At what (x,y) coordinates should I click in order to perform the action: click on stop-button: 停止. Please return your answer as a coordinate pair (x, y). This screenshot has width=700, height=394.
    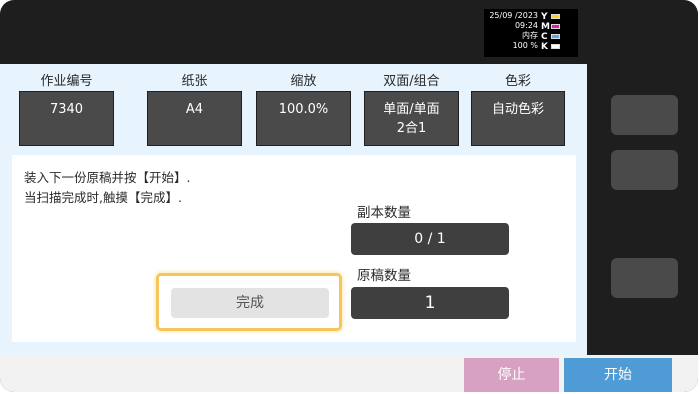
    Looking at the image, I should click on (511, 375).